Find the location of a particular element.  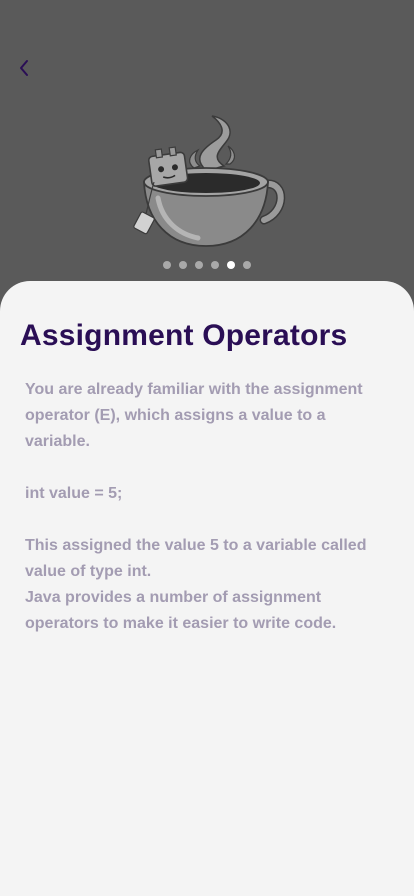

pagination-dots is located at coordinates (207, 265).